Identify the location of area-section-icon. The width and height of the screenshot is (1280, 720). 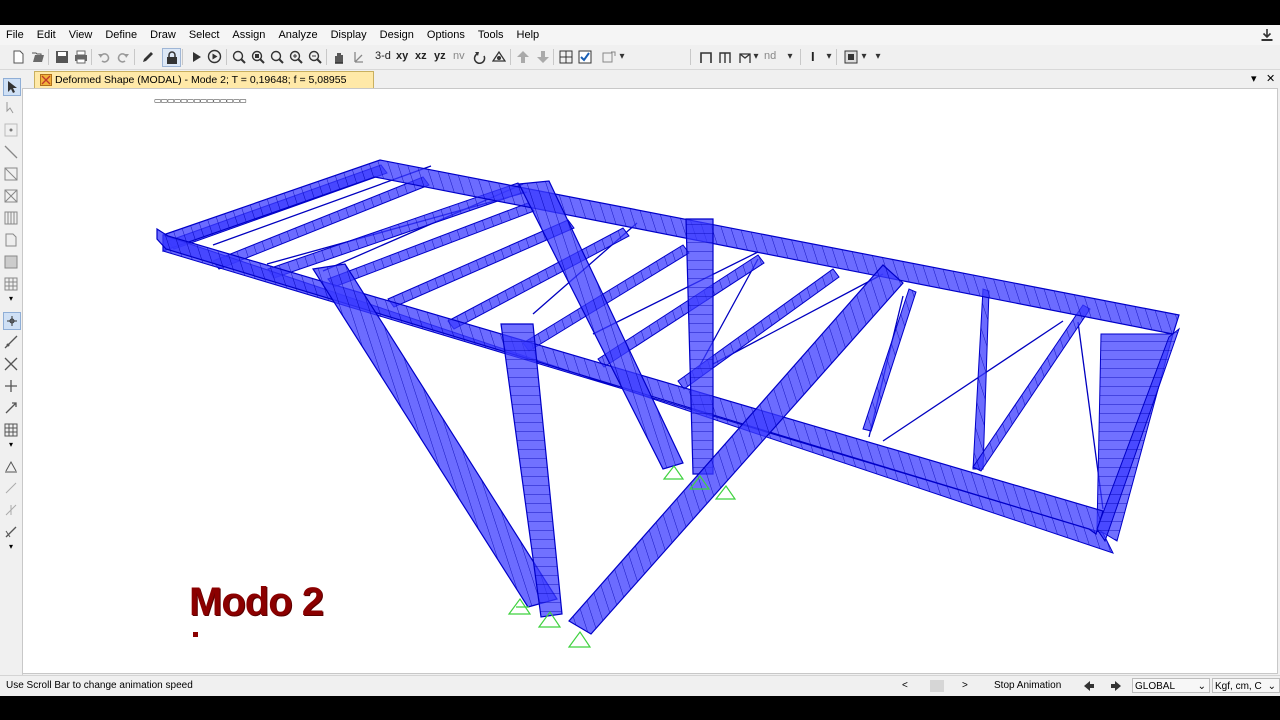
(850, 56).